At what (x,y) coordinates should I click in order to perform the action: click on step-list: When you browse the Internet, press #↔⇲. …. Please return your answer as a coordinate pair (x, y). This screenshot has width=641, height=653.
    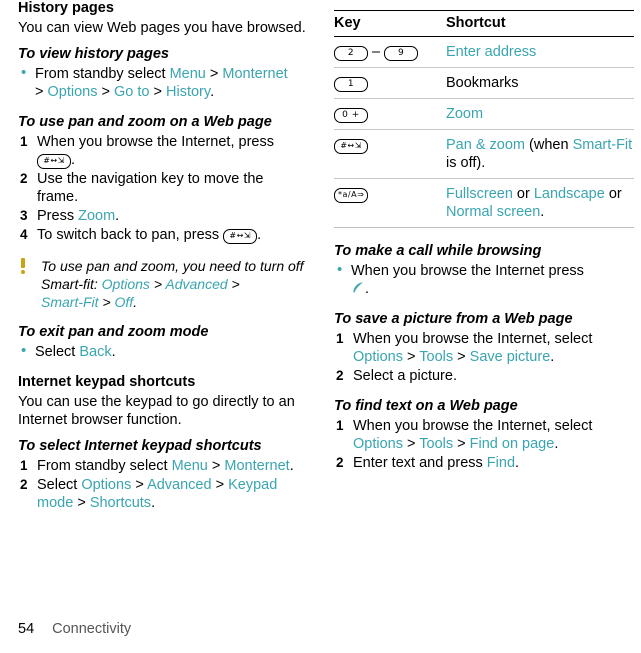
    Looking at the image, I should click on (163, 188).